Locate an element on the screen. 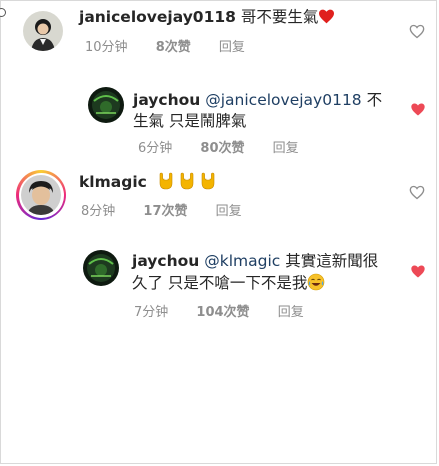  tears-of-joy-emoji-icon is located at coordinates (316, 285).